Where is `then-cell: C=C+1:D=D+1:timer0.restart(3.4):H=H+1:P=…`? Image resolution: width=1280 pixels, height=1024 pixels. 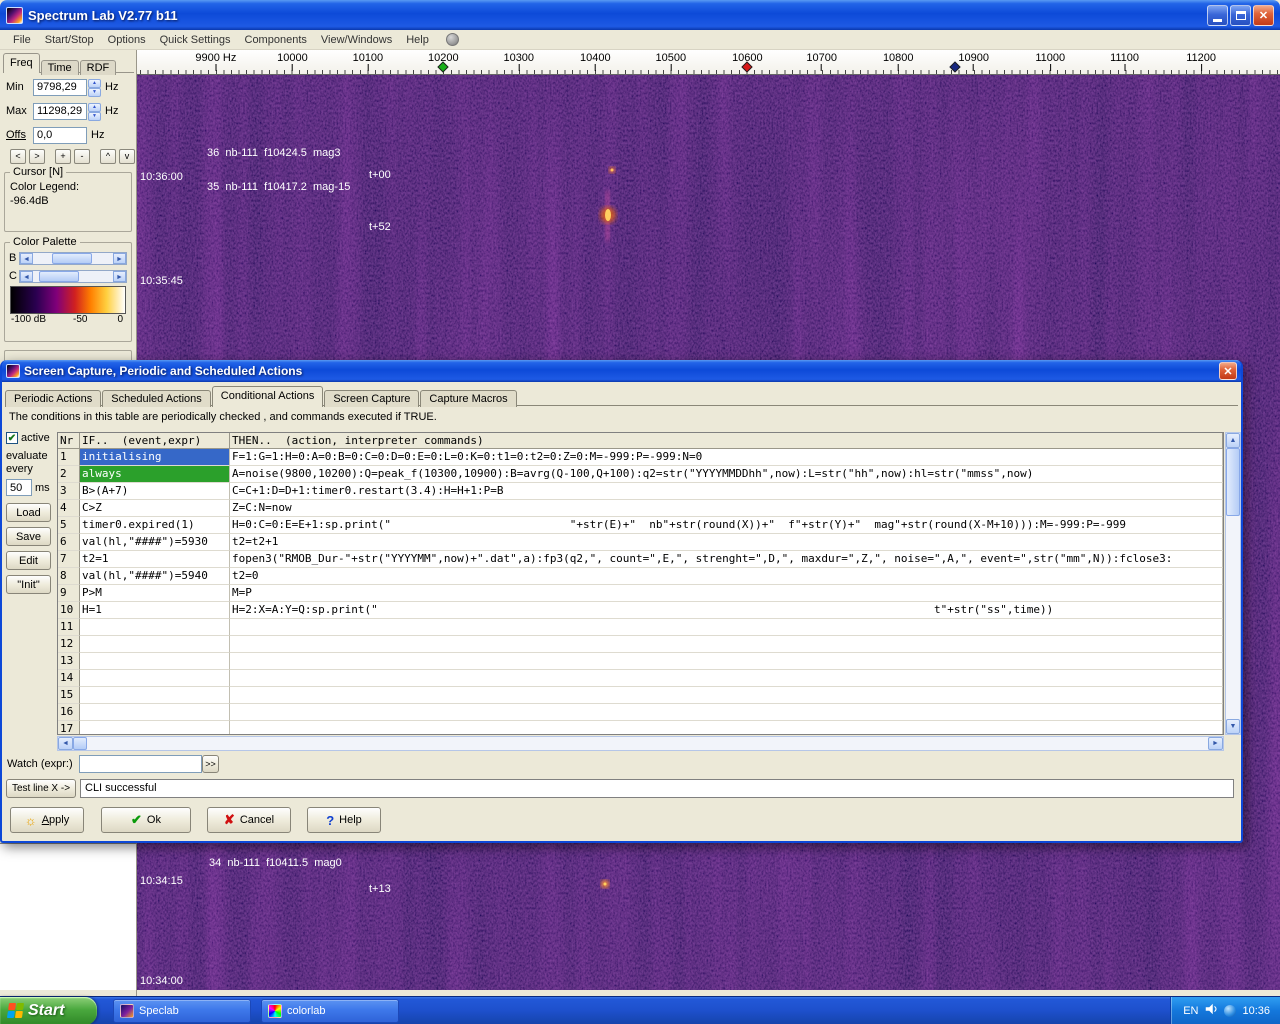 then-cell: C=C+1:D=D+1:timer0.restart(3.4):H=H+1:P=… is located at coordinates (726, 491).